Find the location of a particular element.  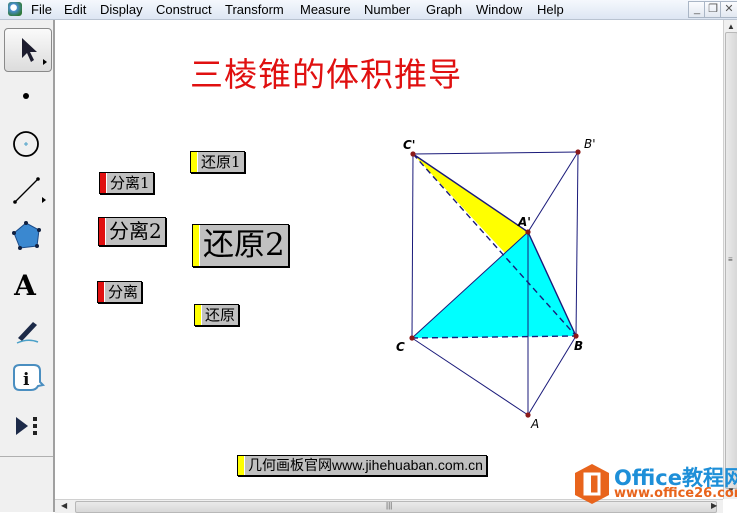

scroll-left-arrow-icon: ◀ is located at coordinates (64, 505).